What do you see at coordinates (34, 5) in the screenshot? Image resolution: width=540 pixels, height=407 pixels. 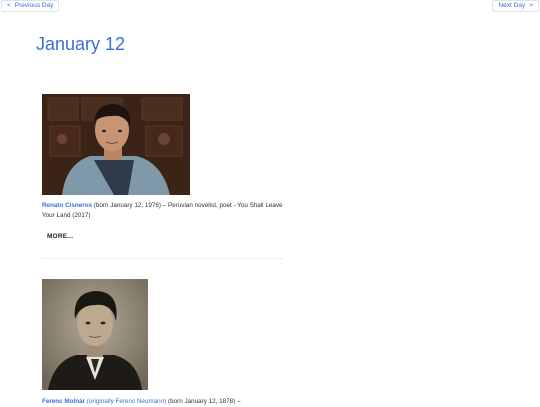 I see `previous-day-label: Previous Day` at bounding box center [34, 5].